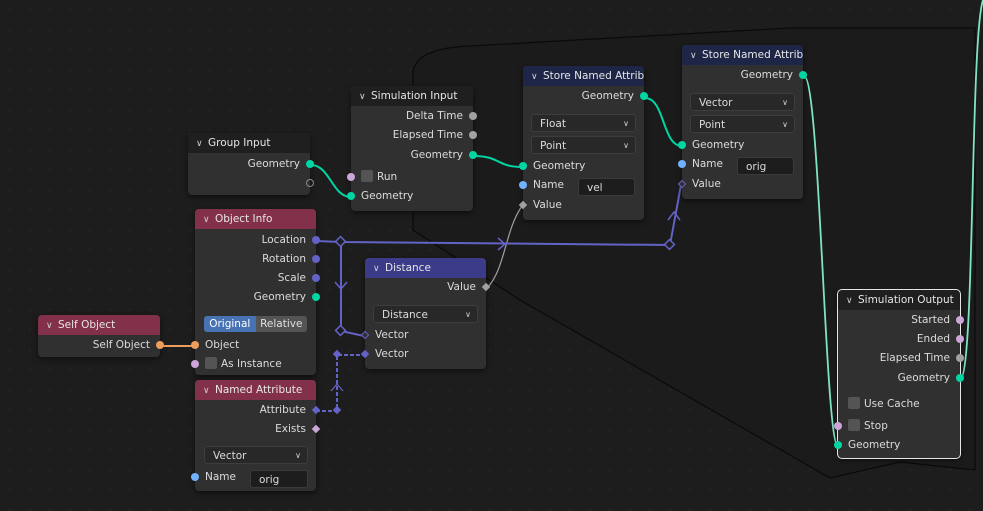 Image resolution: width=983 pixels, height=511 pixels. Describe the element at coordinates (414, 116) in the screenshot. I see `output-delta-time: Delta Time` at that location.